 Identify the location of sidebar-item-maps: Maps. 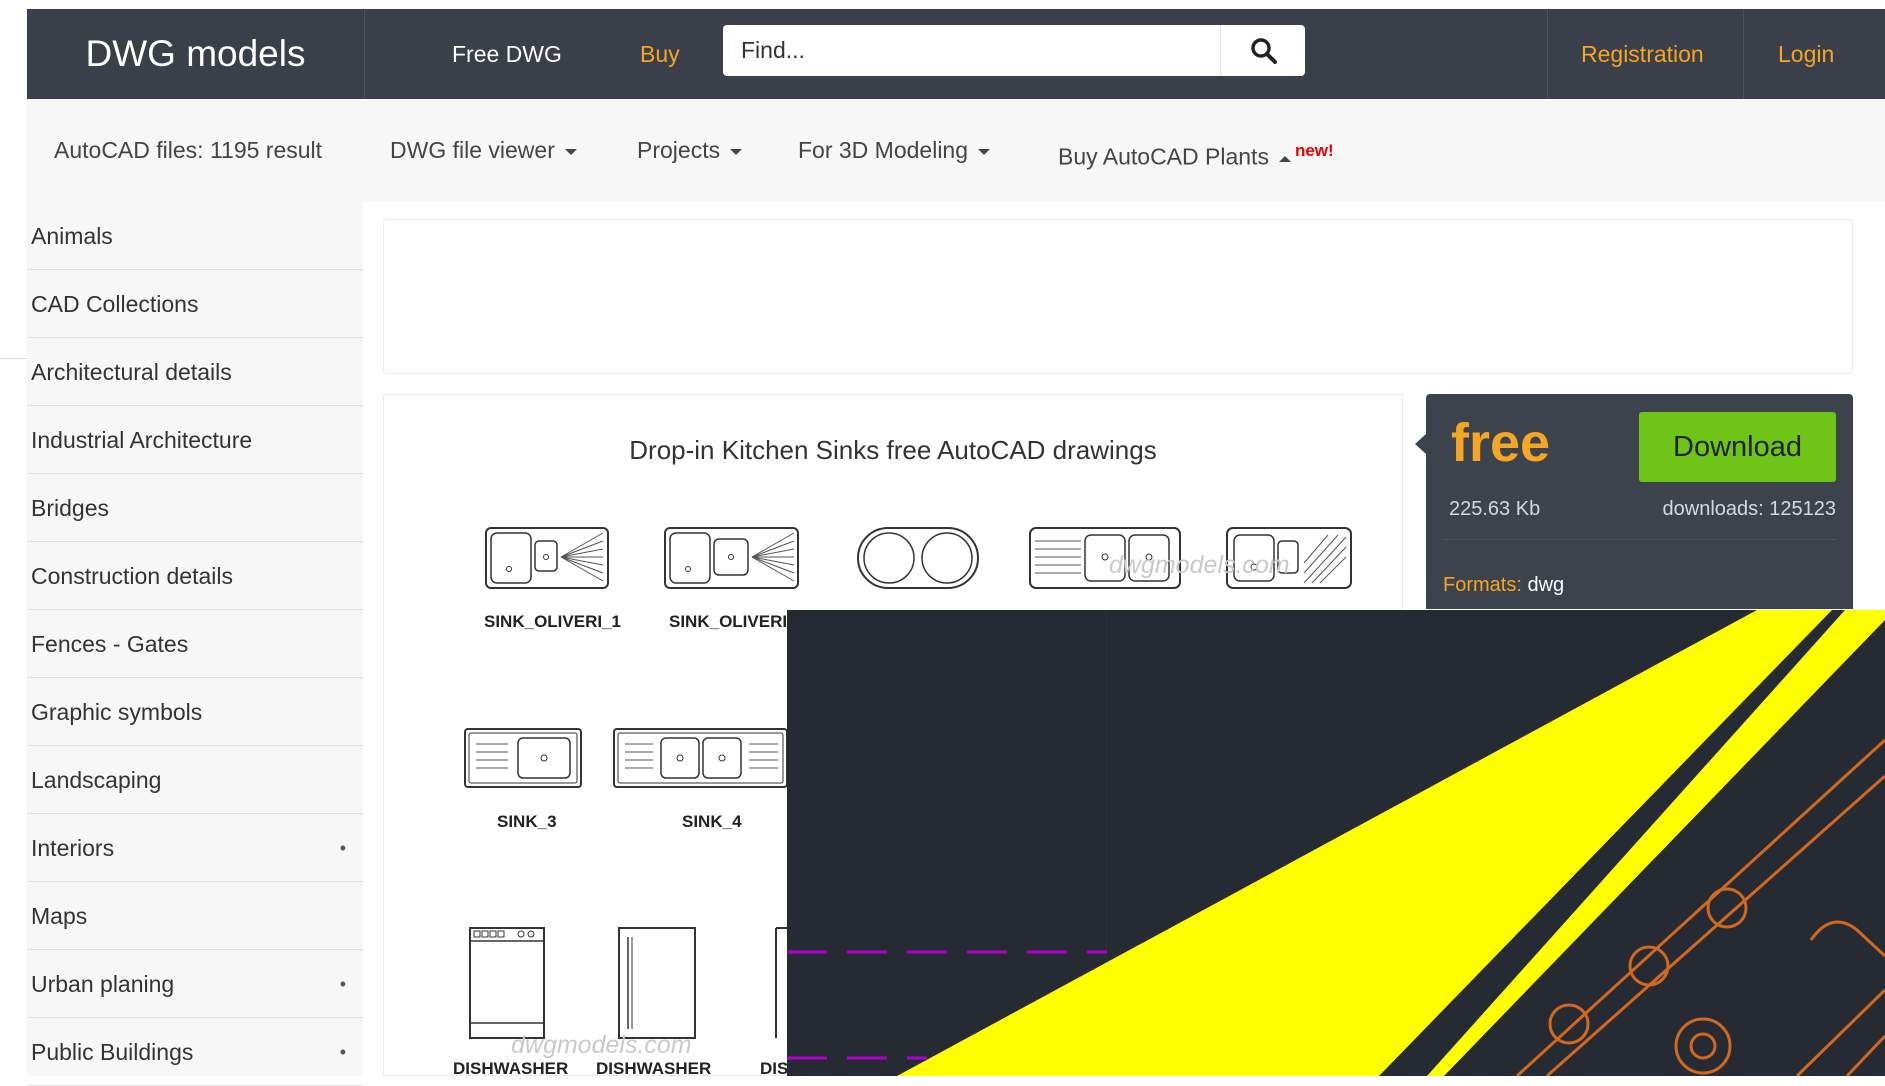
(195, 916).